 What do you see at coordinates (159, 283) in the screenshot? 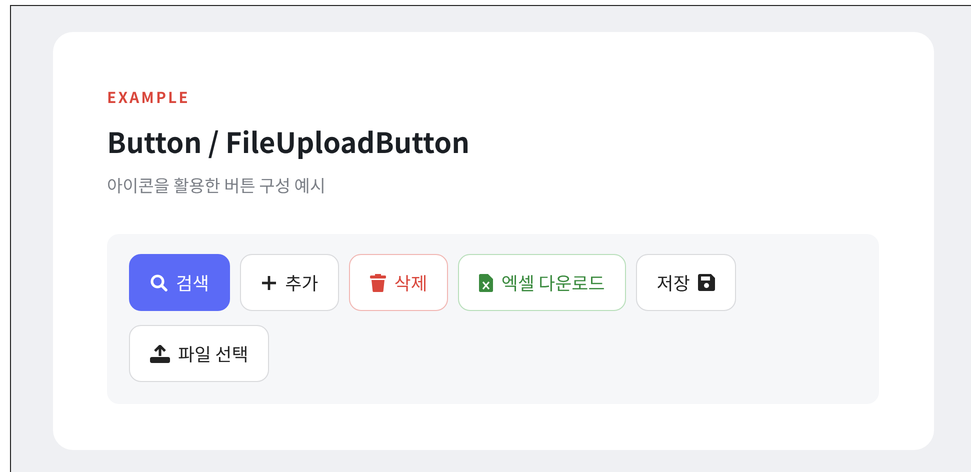
I see `search-icon` at bounding box center [159, 283].